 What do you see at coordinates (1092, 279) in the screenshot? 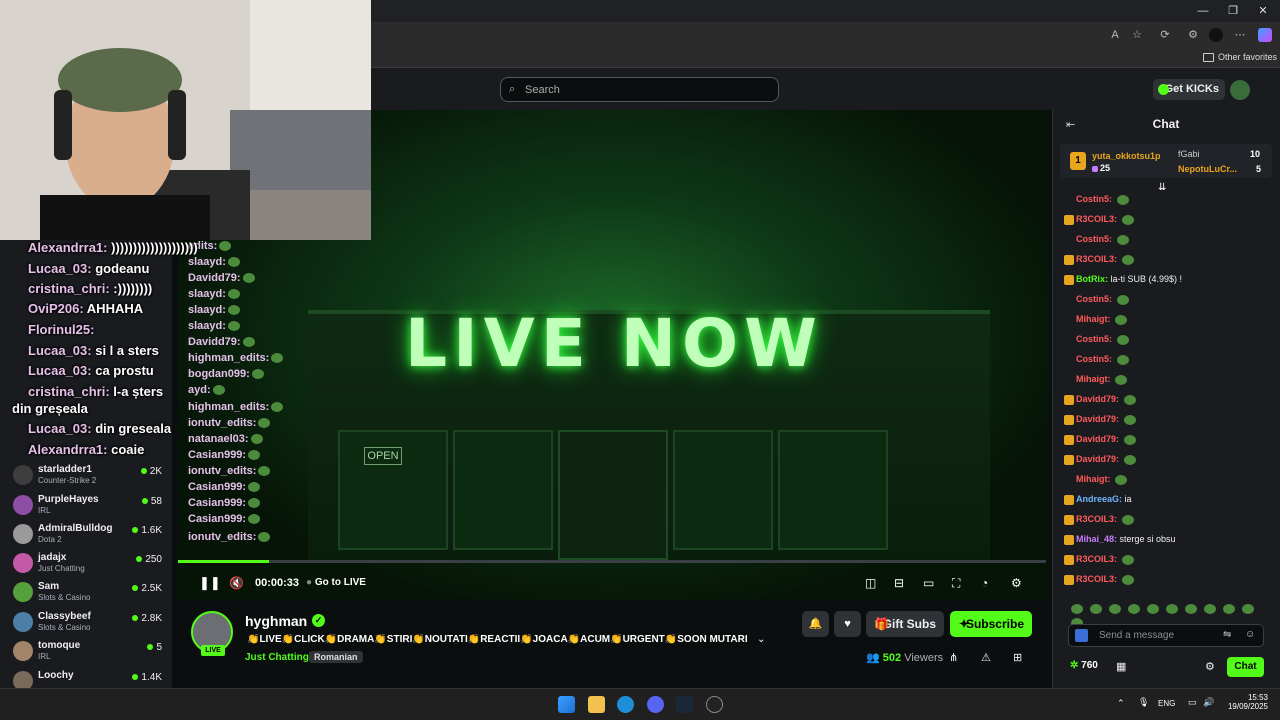
I see `chat-username: BotRix:` at bounding box center [1092, 279].